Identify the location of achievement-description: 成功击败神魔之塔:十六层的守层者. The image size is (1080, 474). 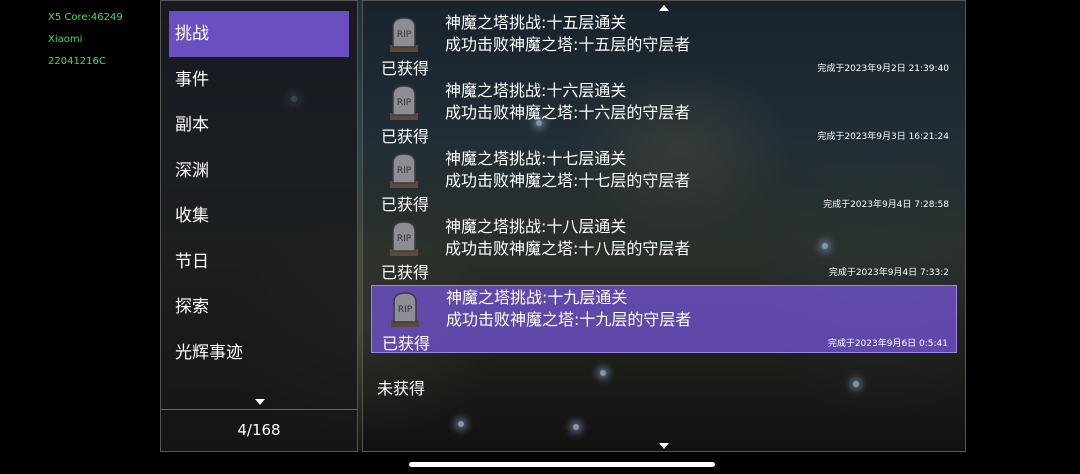
(568, 112).